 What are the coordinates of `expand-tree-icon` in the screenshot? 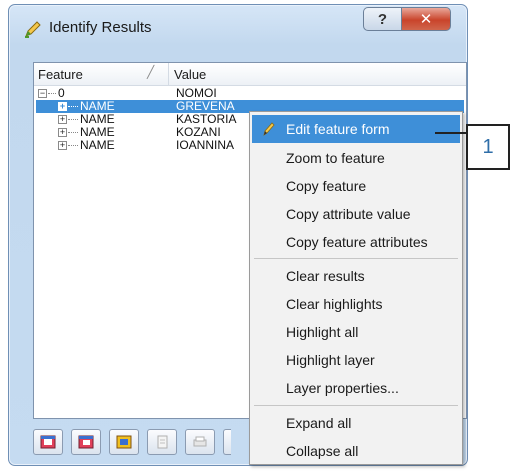 It's located at (48, 442).